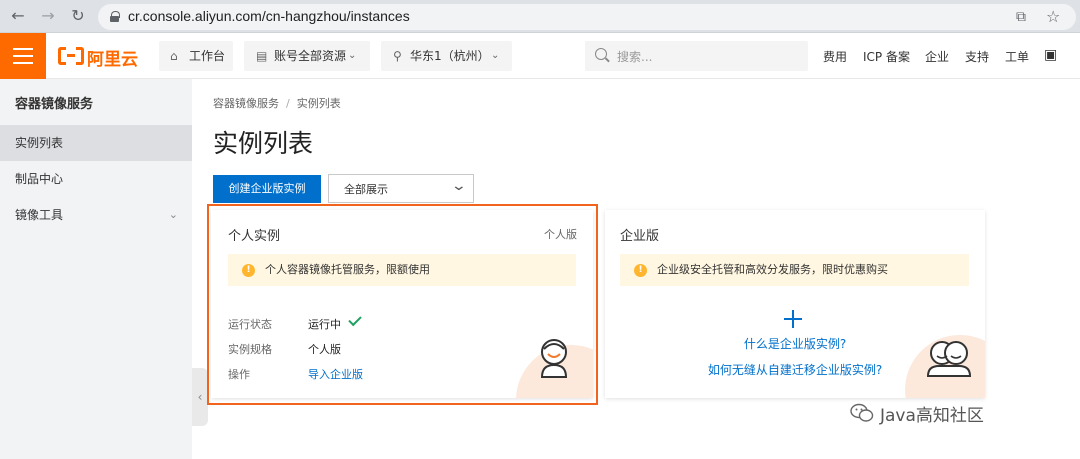 The width and height of the screenshot is (1080, 459). I want to click on account-resources-dropdown: ▤ 账号全部资源 ⌄, so click(307, 56).